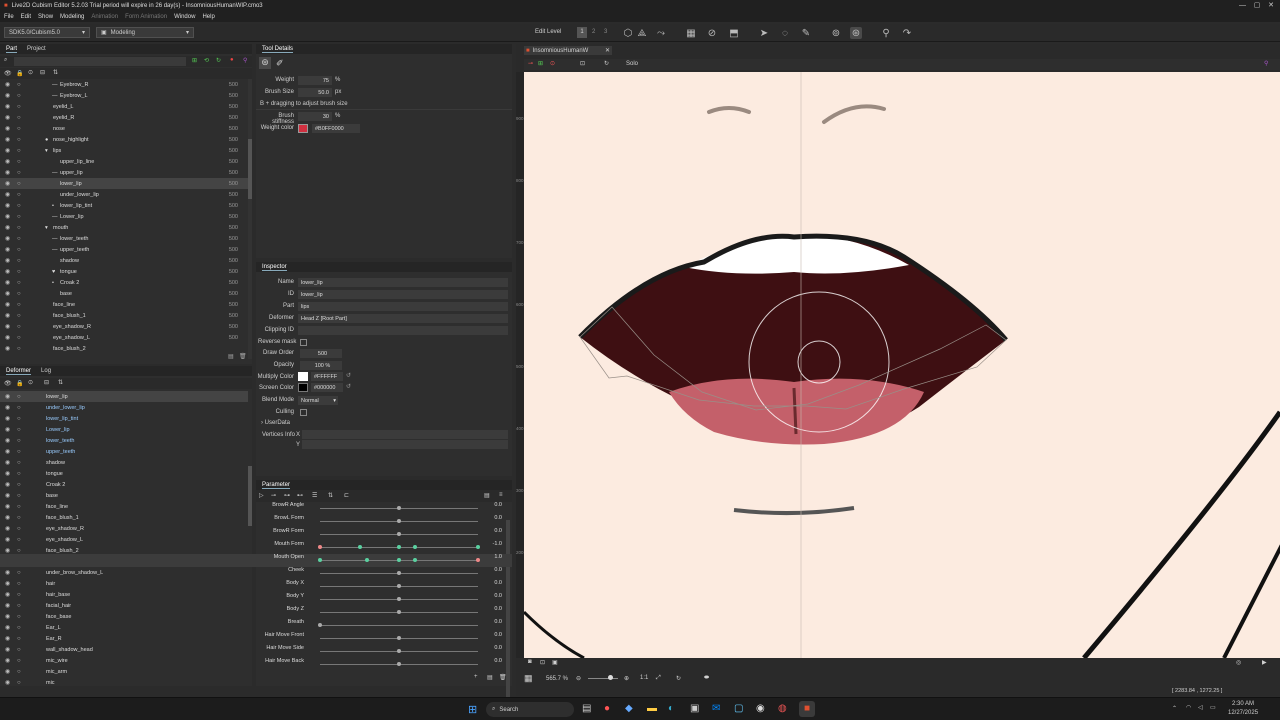 The width and height of the screenshot is (1280, 720). What do you see at coordinates (632, 64) in the screenshot?
I see `solo-toggle: Solo` at bounding box center [632, 64].